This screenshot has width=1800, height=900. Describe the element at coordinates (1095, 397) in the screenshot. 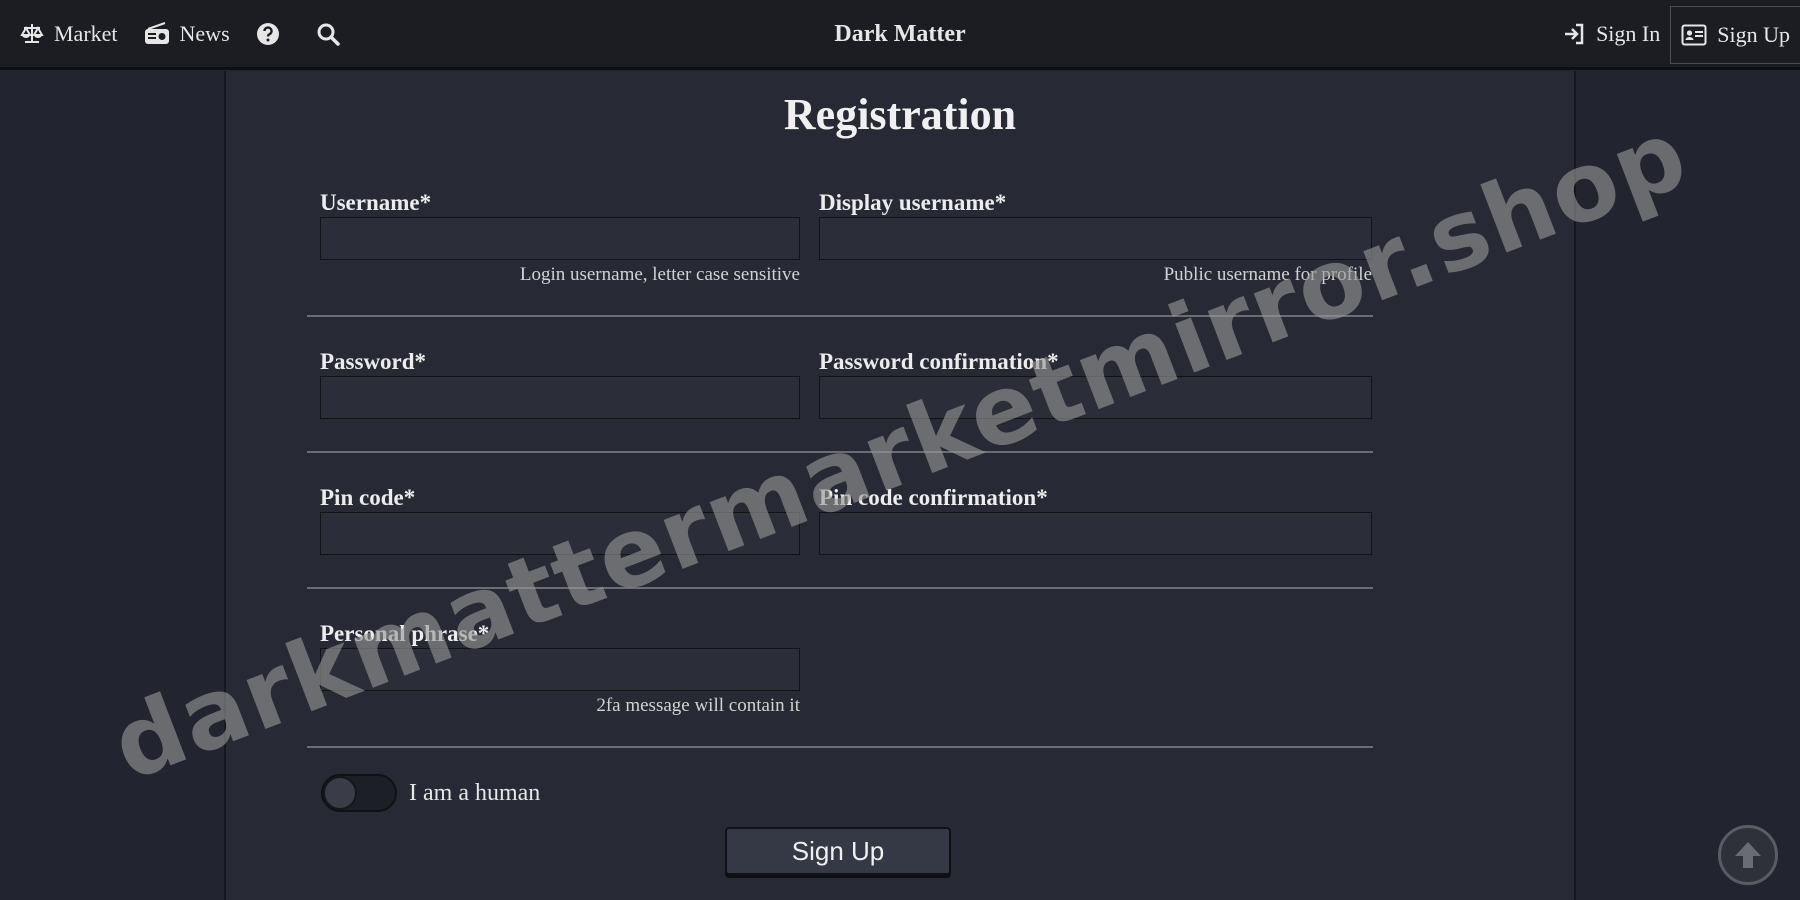

I see `password-confirm-input` at that location.